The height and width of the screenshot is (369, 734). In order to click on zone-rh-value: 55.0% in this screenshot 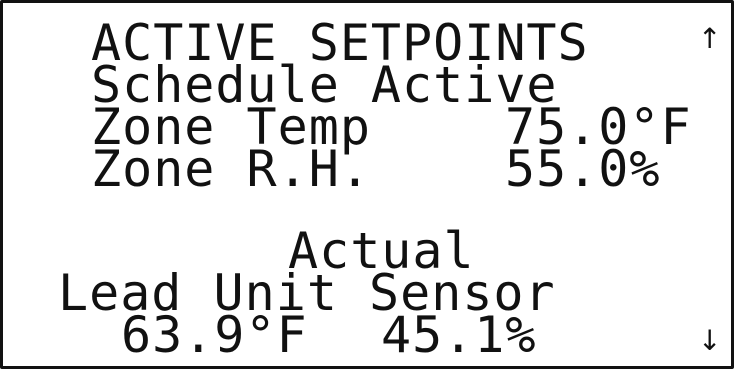, I will do `click(583, 169)`.